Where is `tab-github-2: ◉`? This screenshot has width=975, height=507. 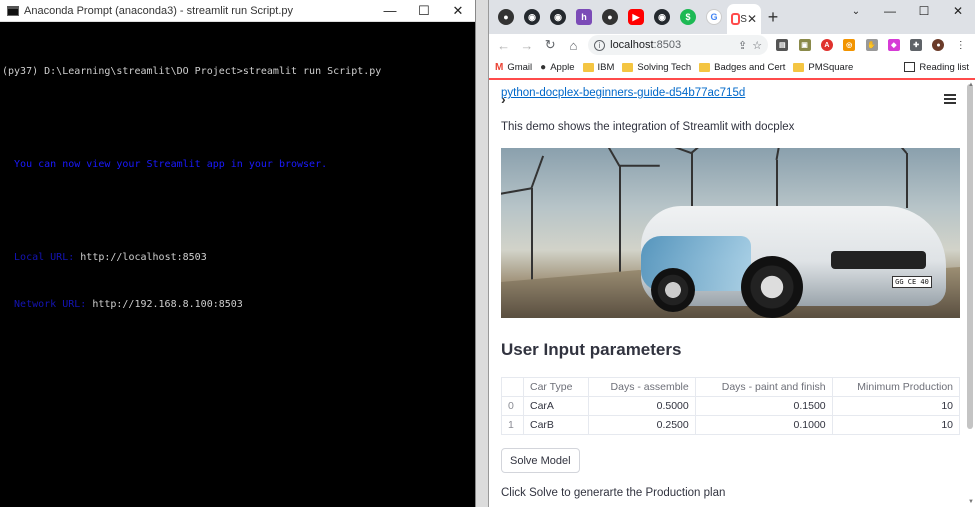
tab-github-2: ◉ is located at coordinates (558, 17).